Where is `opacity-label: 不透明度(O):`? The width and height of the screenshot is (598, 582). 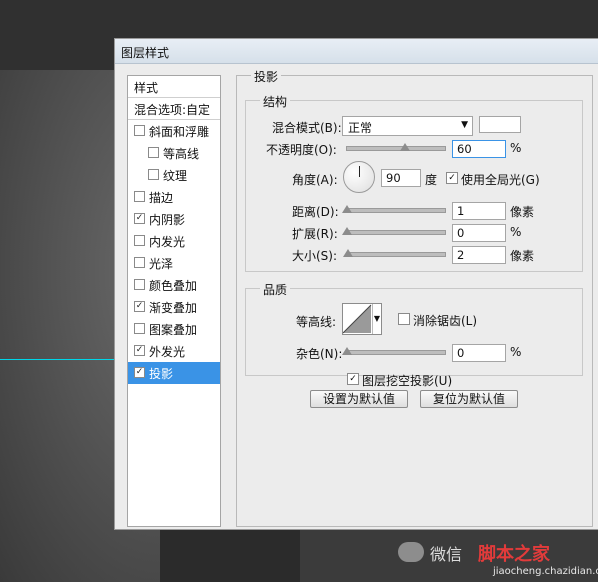
opacity-label: 不透明度(O): is located at coordinates (301, 150).